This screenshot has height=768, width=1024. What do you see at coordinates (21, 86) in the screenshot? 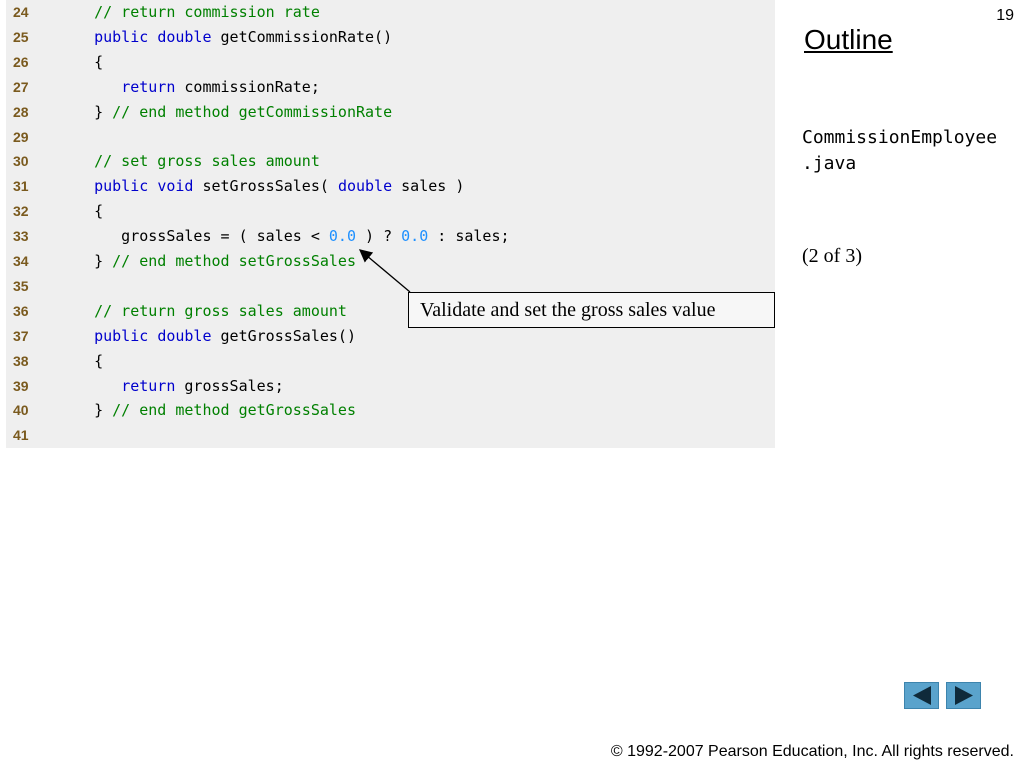
I see `line-number: 27` at bounding box center [21, 86].